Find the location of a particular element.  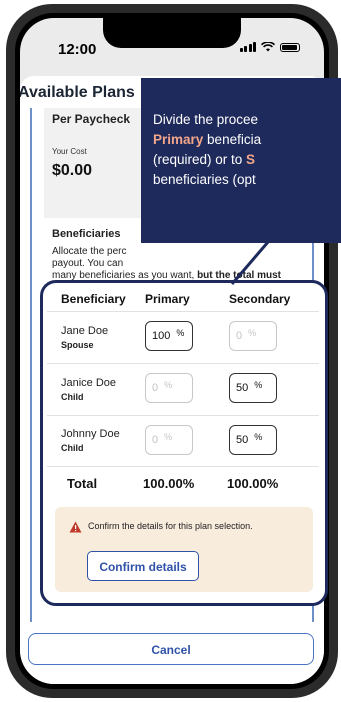

total-label: Total is located at coordinates (82, 483).